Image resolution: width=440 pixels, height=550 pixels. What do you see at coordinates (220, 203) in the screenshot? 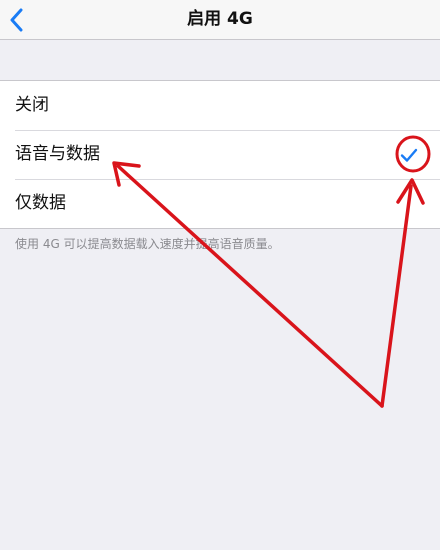
I see `option-data-only: 仅数据` at bounding box center [220, 203].